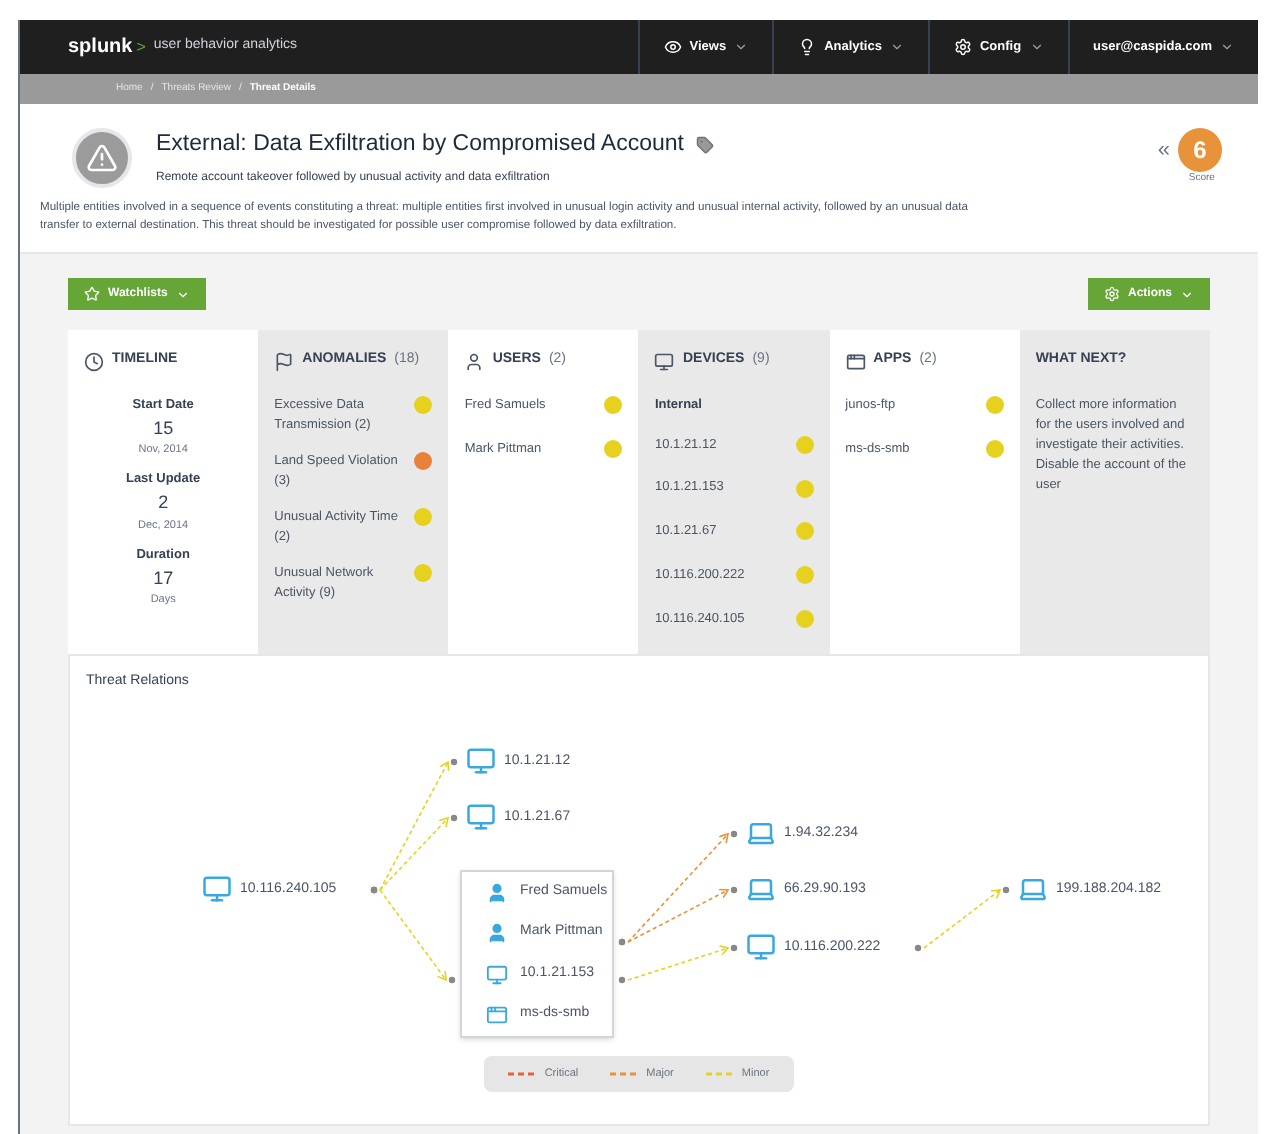 The width and height of the screenshot is (1278, 1134). What do you see at coordinates (420, 145) in the screenshot?
I see `threat-title: External: Data Exfiltration by Compromised Account` at bounding box center [420, 145].